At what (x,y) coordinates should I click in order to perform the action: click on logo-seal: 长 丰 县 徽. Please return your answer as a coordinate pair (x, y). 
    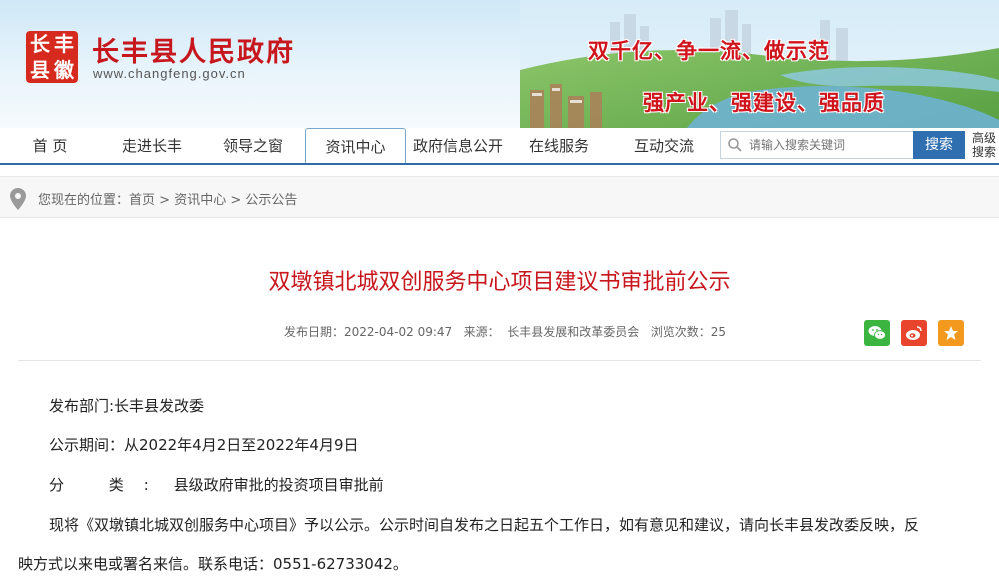
    Looking at the image, I should click on (52, 57).